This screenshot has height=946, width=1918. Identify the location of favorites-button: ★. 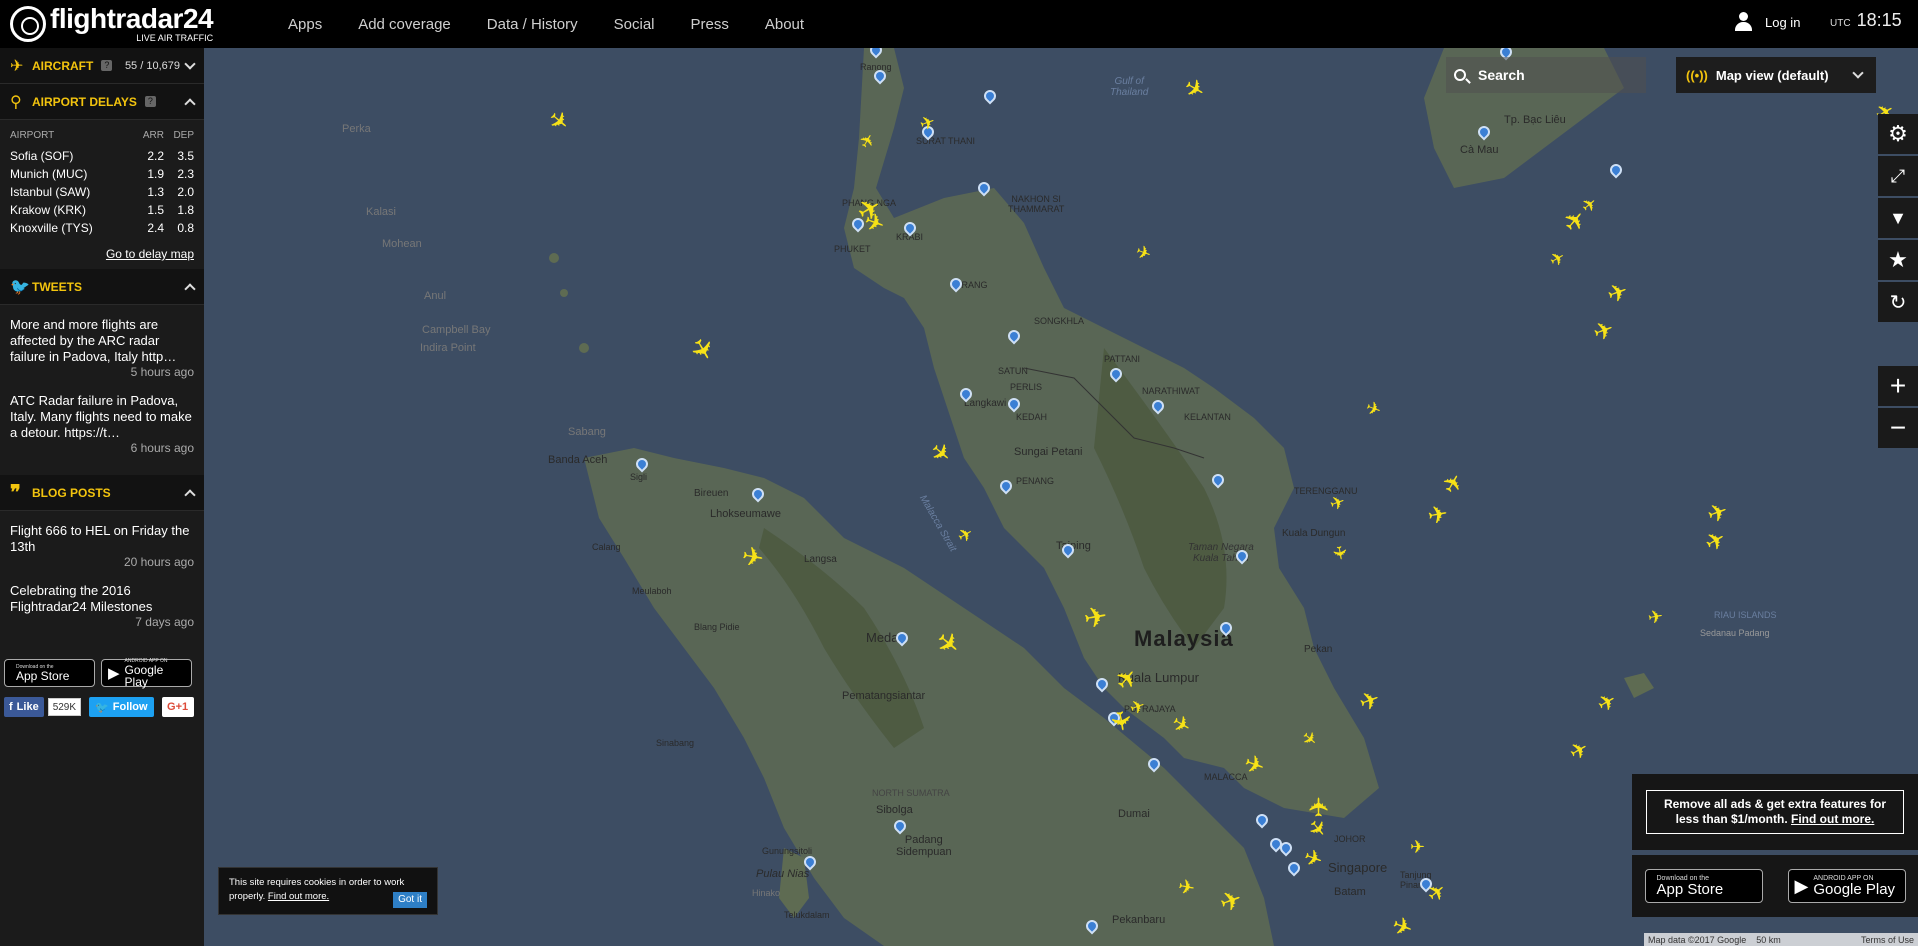
(1898, 260).